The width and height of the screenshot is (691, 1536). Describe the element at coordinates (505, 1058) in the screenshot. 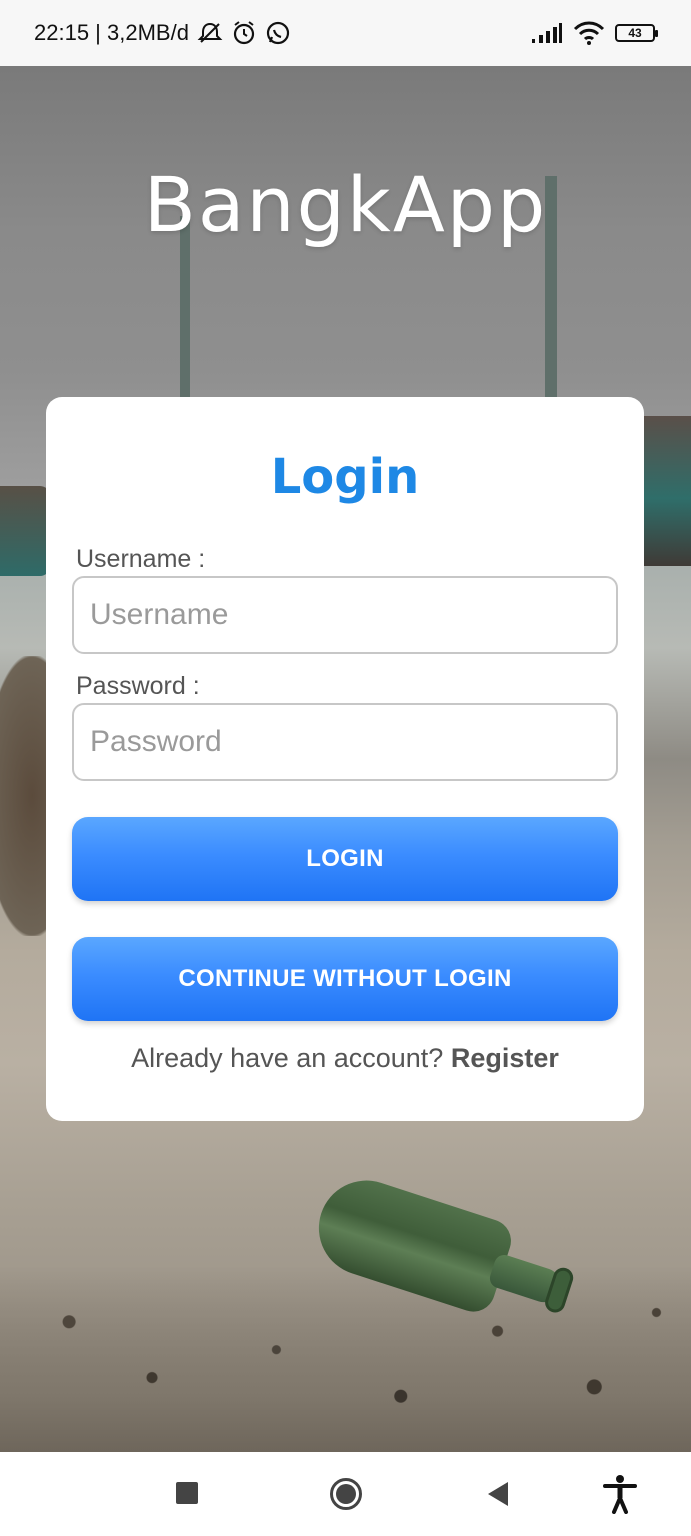

I see `register-link: Register` at that location.